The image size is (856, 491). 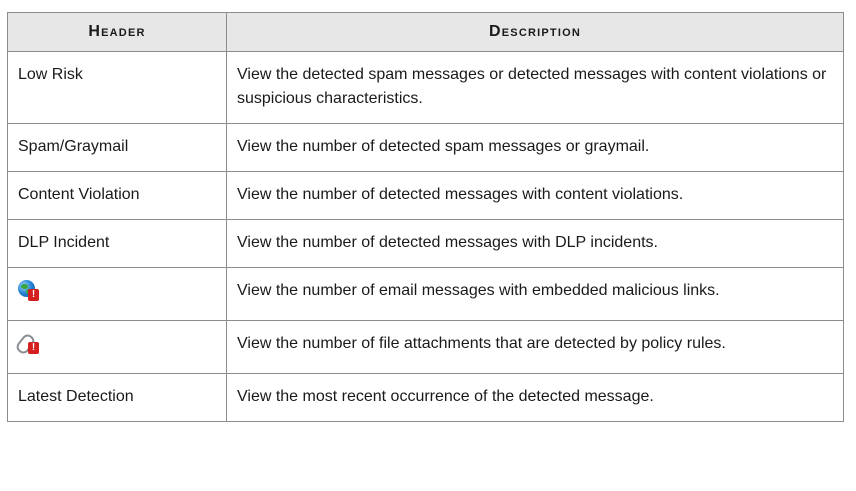 I want to click on table-header-row: Header Description, so click(x=425, y=32).